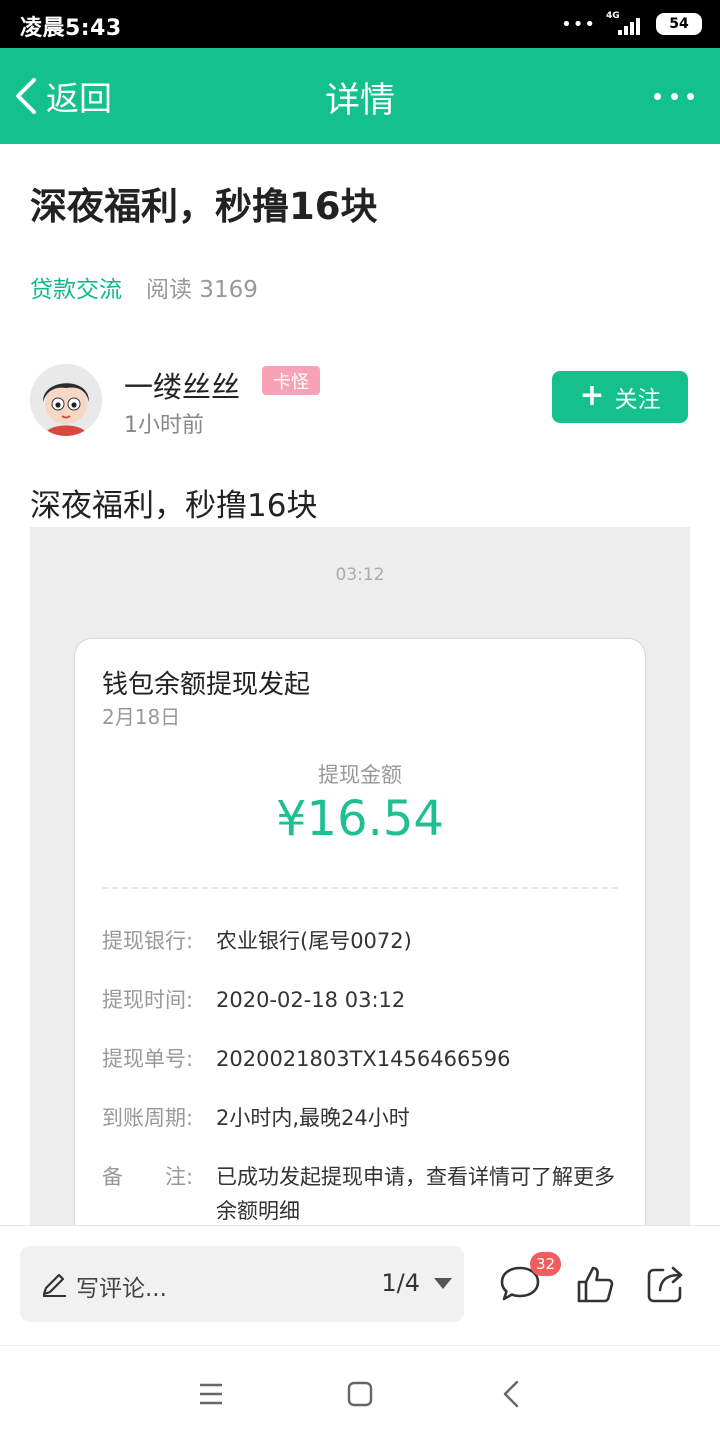 The height and width of the screenshot is (1440, 720). Describe the element at coordinates (313, 1118) in the screenshot. I see `detail-value: 2小时内,最晚24小时` at that location.